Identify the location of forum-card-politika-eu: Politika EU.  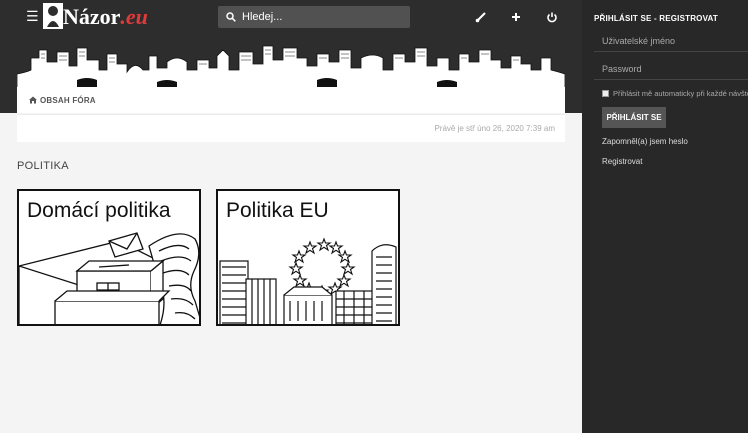
(308, 257).